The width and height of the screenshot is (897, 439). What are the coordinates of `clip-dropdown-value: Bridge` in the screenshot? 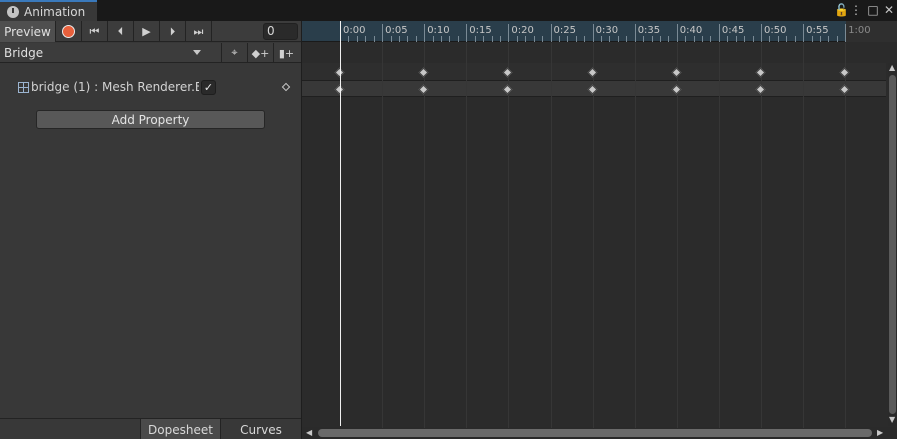 It's located at (24, 53).